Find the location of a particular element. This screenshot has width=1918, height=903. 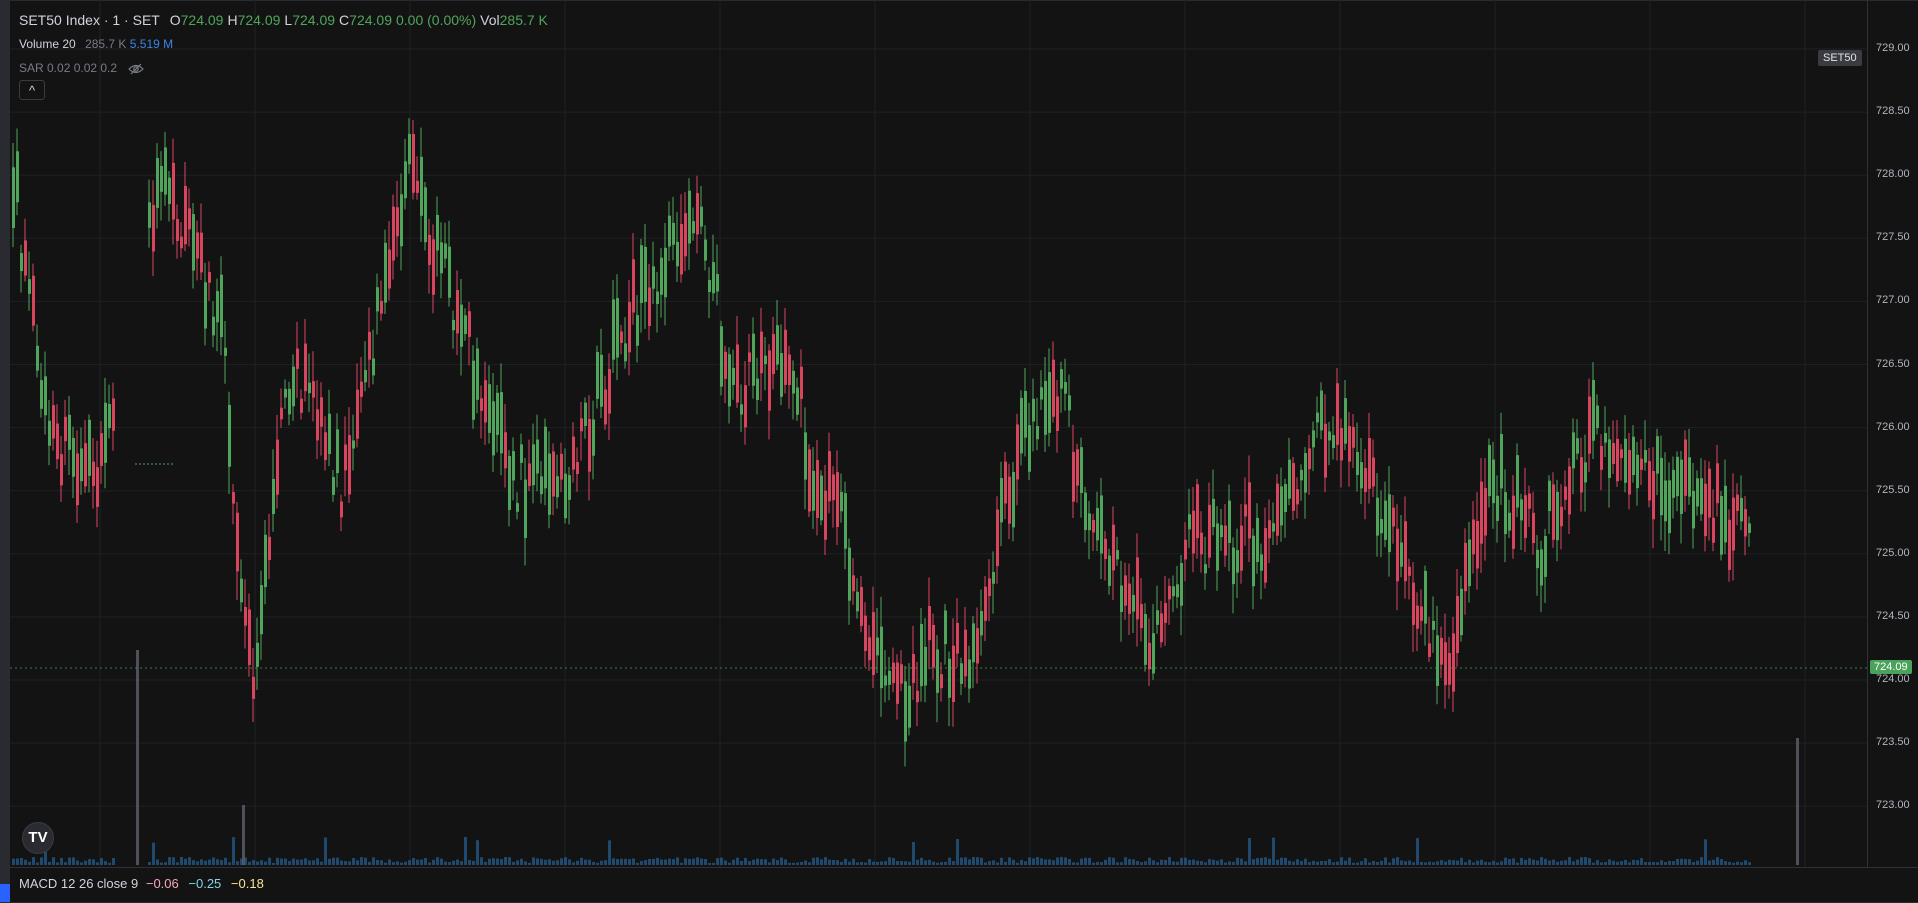

sar-legend-row: SAR 0.02 0.02 0.2 is located at coordinates (285, 68).